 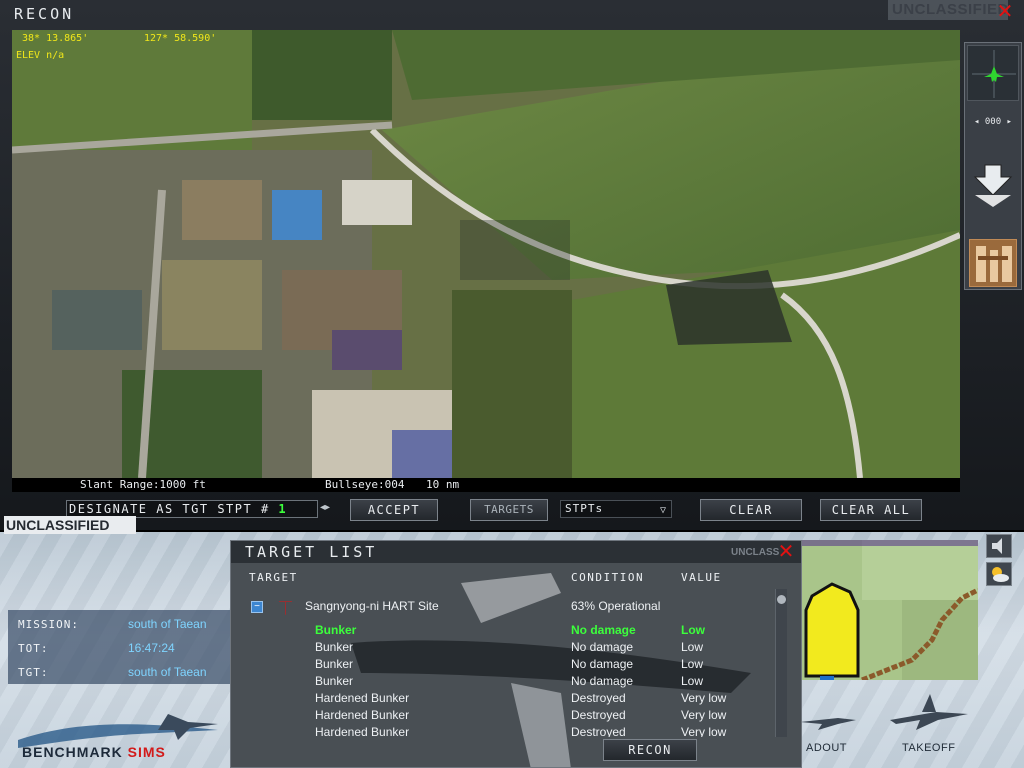 I want to click on aircraft-icon, so click(x=994, y=74).